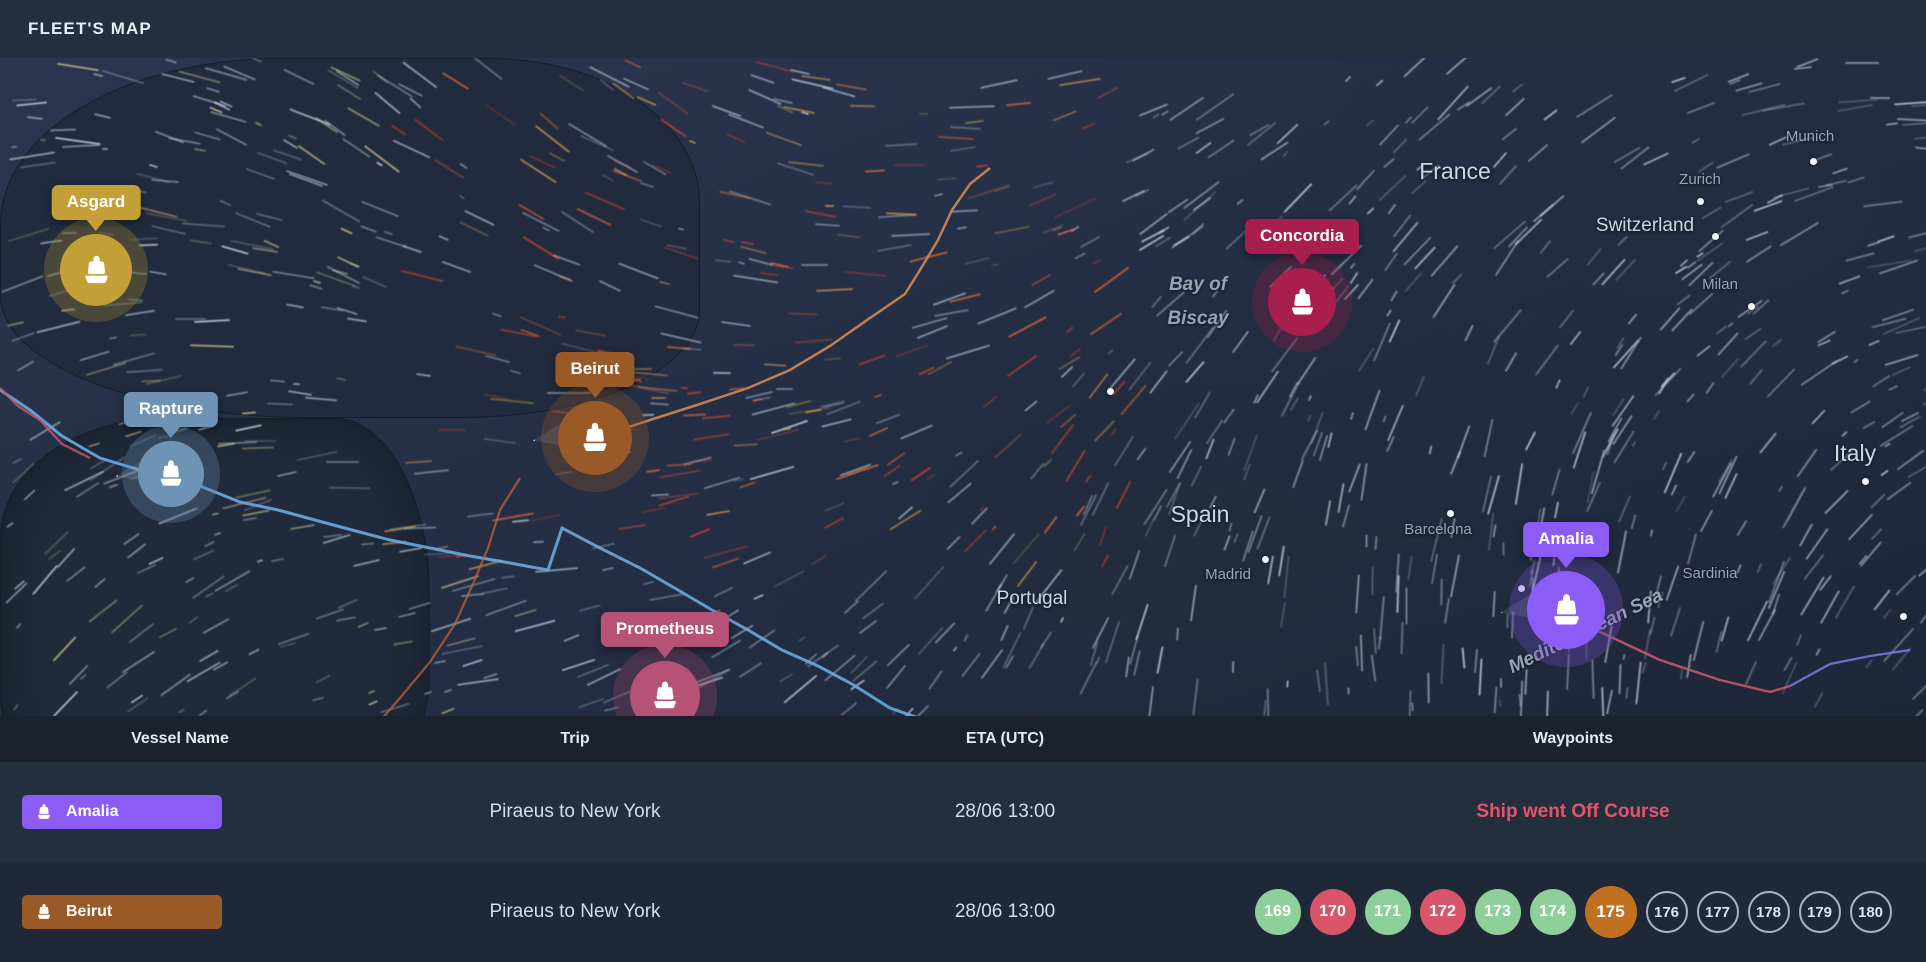 The height and width of the screenshot is (962, 1926). Describe the element at coordinates (1850, 668) in the screenshot. I see `route-amalia-future` at that location.